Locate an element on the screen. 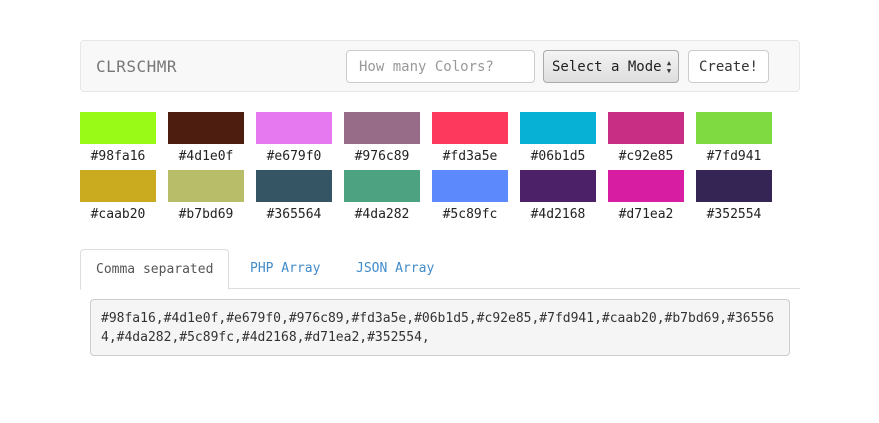  swatch-hex-label: #365564 is located at coordinates (294, 214).